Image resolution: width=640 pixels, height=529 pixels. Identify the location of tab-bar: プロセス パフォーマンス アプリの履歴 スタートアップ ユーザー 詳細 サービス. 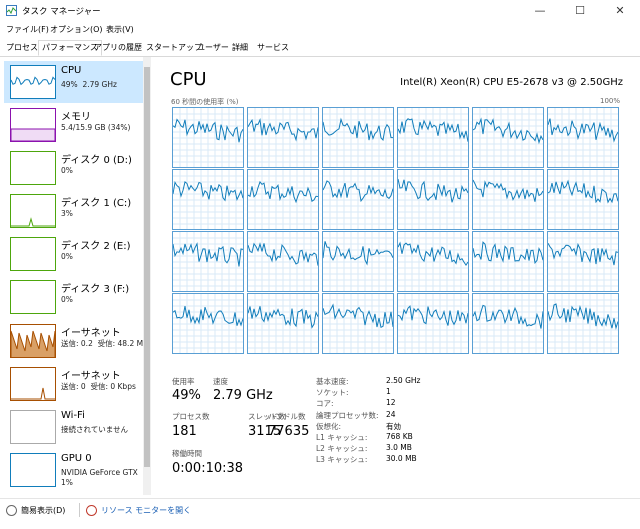
(320, 47).